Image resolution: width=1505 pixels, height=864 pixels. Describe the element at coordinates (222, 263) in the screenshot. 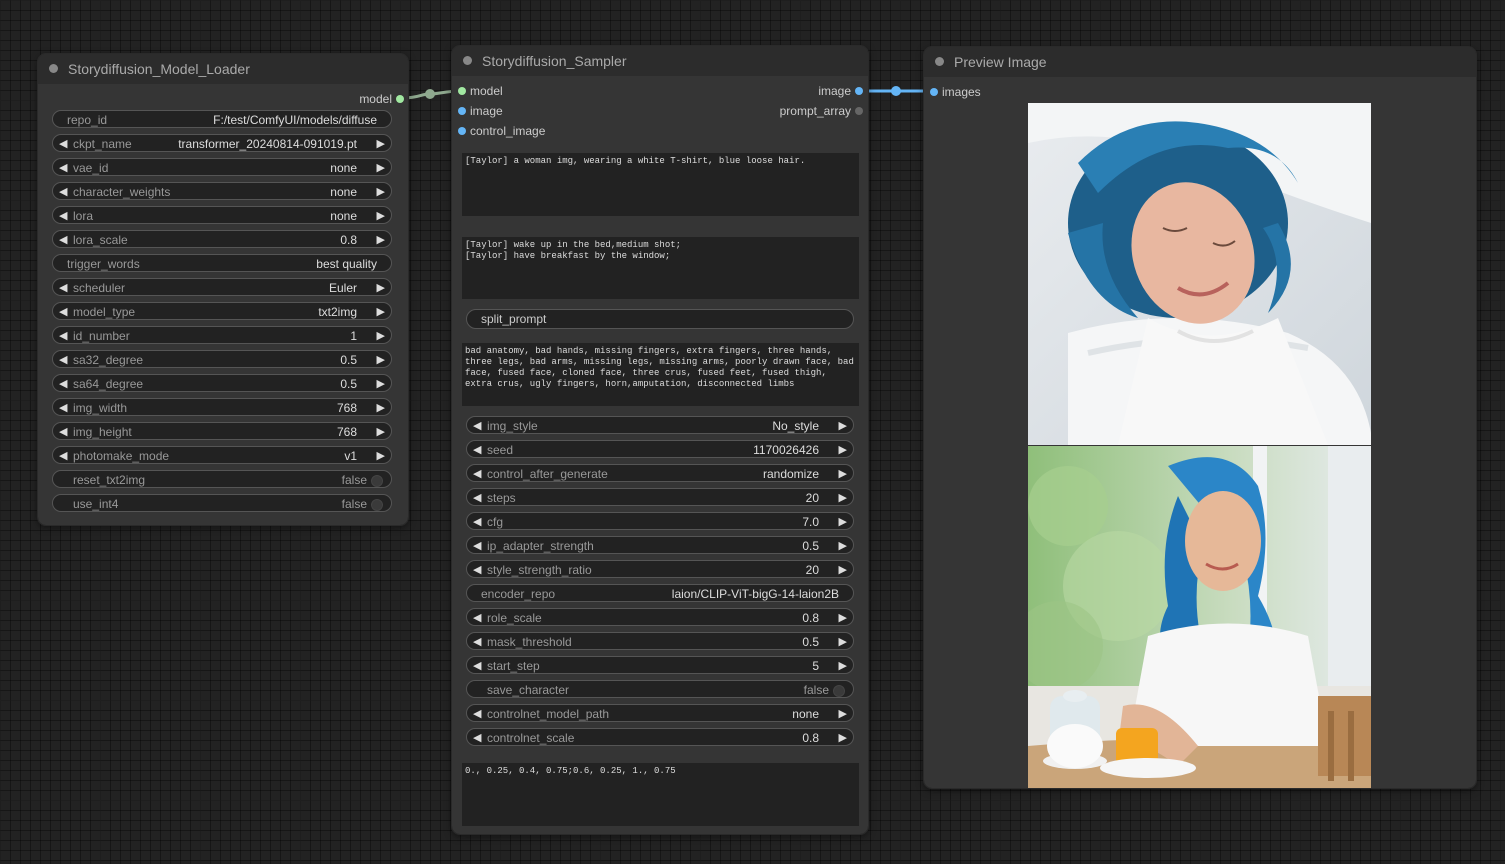

I see `trigger-words-widget: trigger_words best quality` at that location.